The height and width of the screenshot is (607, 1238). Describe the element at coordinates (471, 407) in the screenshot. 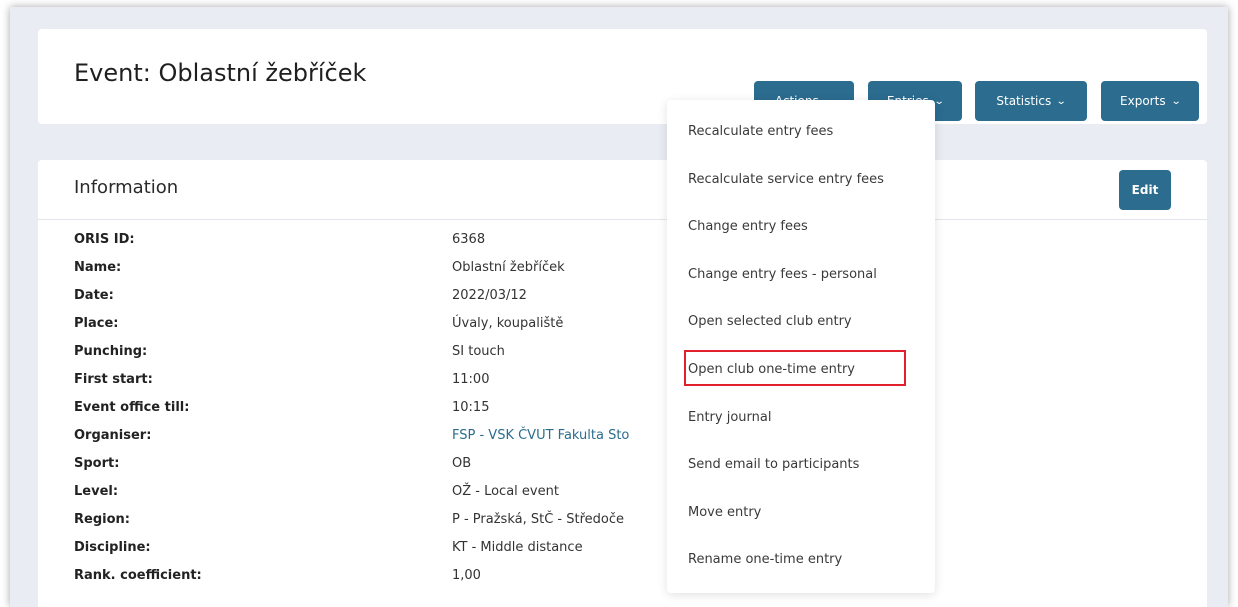

I see `info-value: 10:15` at that location.